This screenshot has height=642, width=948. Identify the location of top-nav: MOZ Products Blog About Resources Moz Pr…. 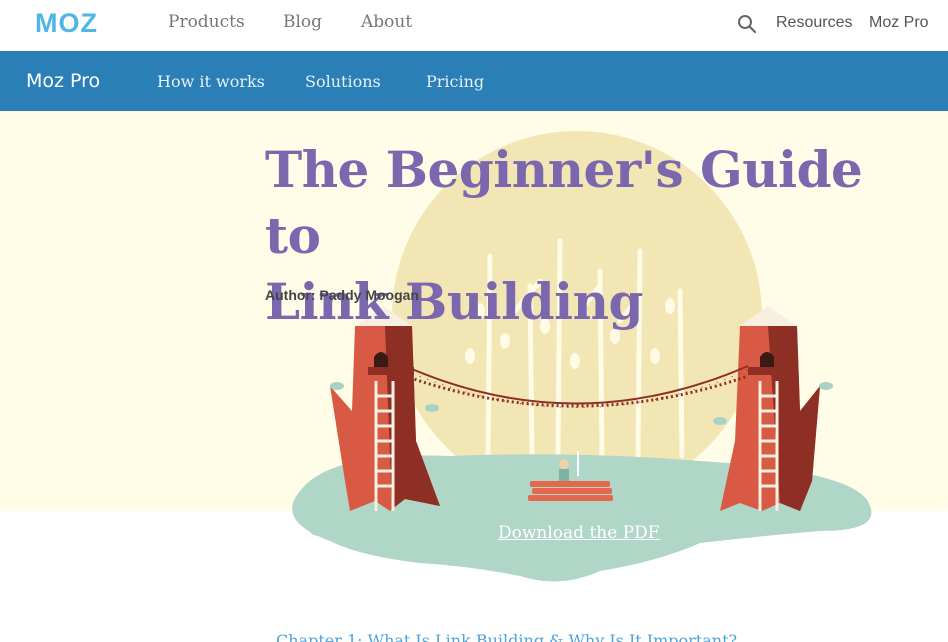
(474, 25).